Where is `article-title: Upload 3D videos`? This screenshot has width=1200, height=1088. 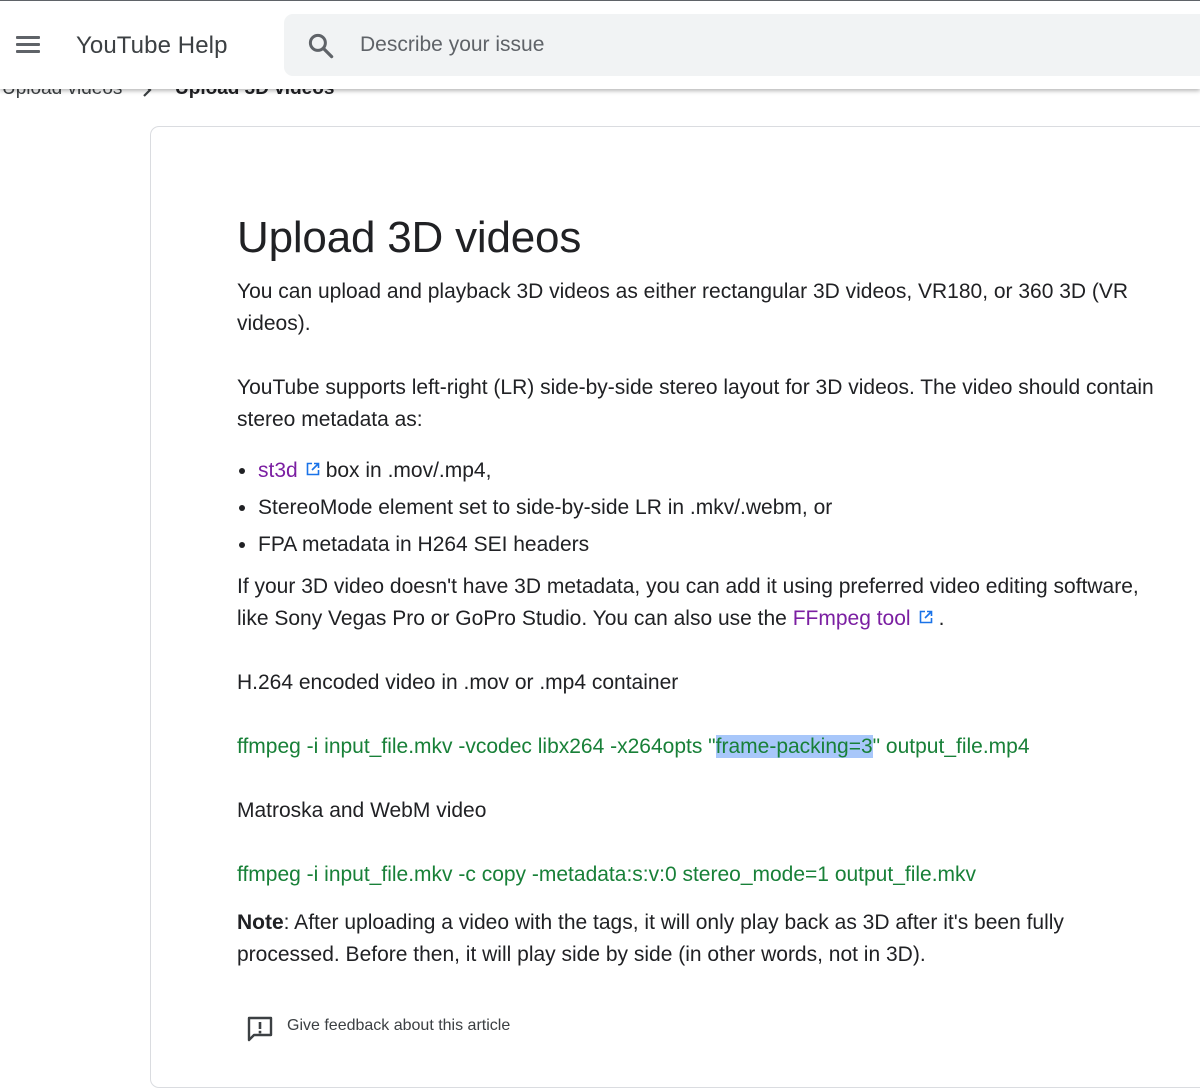 article-title: Upload 3D videos is located at coordinates (409, 237).